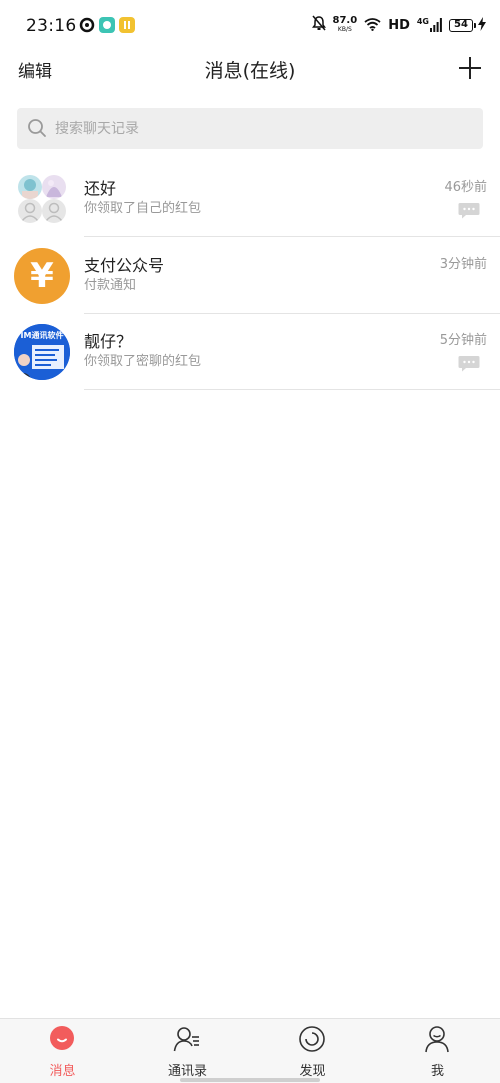 Image resolution: width=500 pixels, height=1083 pixels. Describe the element at coordinates (143, 361) in the screenshot. I see `chat-preview: 你领取了密聊的红包` at that location.